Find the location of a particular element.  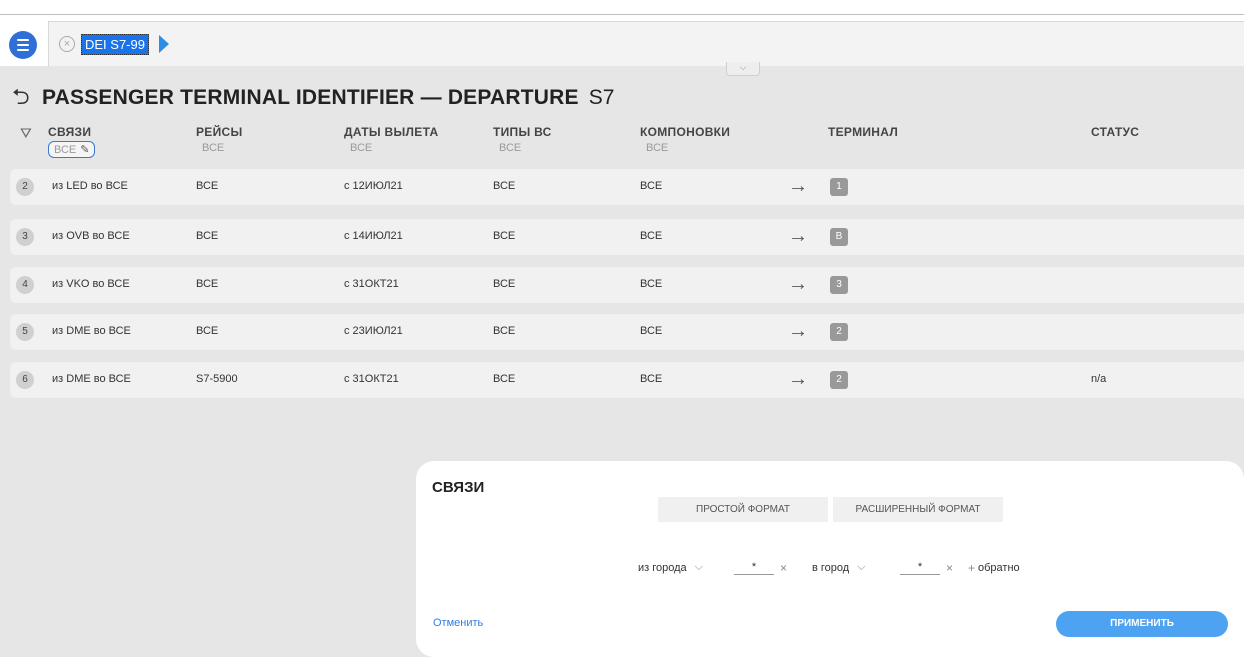

to-city-field: * × is located at coordinates (926, 568).